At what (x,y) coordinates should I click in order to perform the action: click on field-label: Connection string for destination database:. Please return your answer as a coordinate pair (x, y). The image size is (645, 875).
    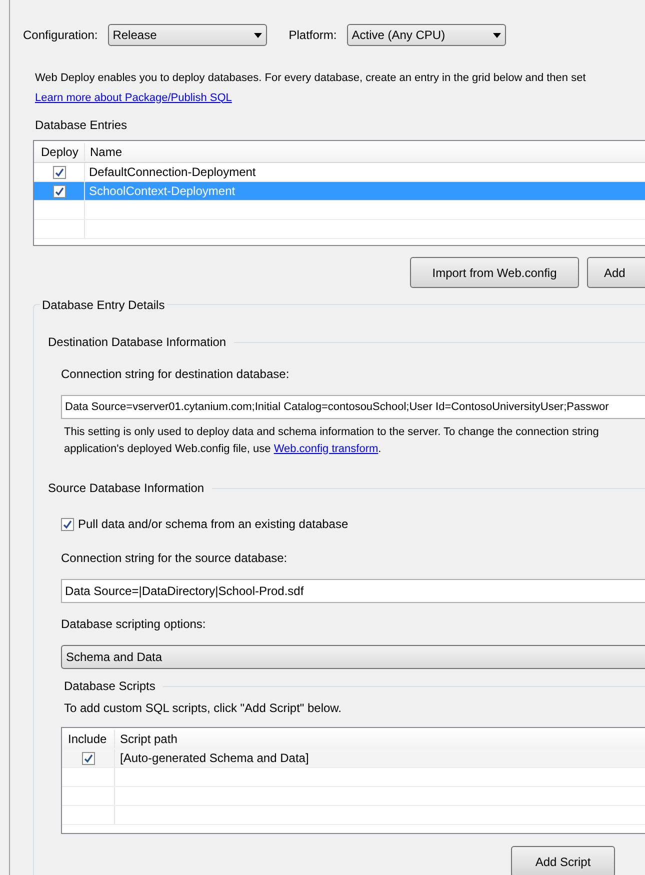
    Looking at the image, I should click on (175, 374).